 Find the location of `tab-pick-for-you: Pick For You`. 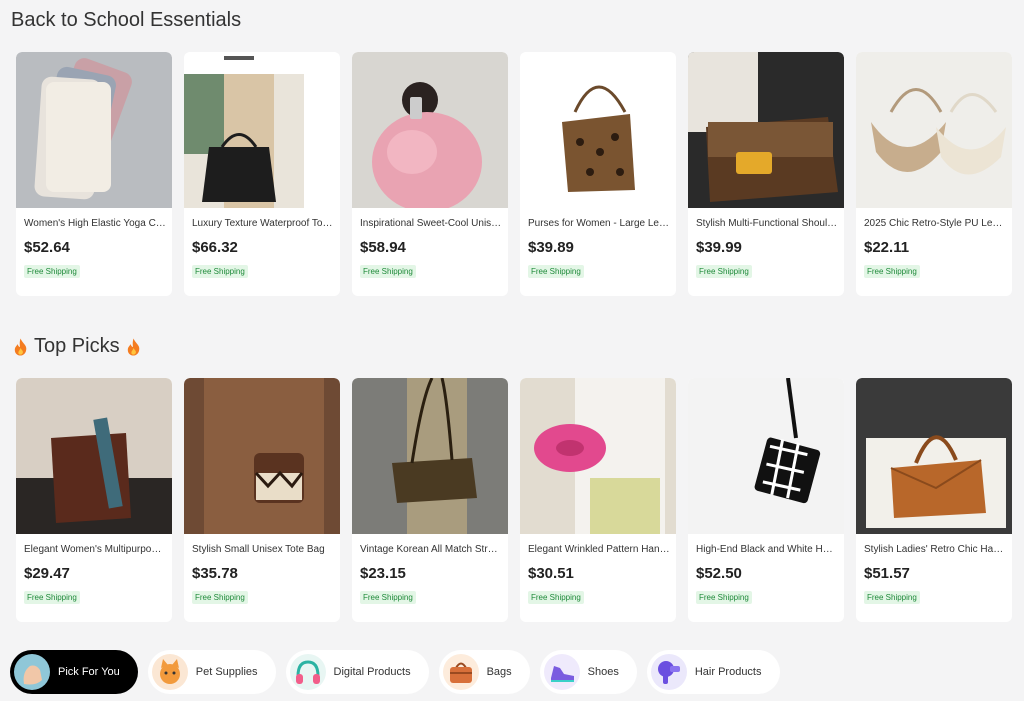

tab-pick-for-you: Pick For You is located at coordinates (74, 672).